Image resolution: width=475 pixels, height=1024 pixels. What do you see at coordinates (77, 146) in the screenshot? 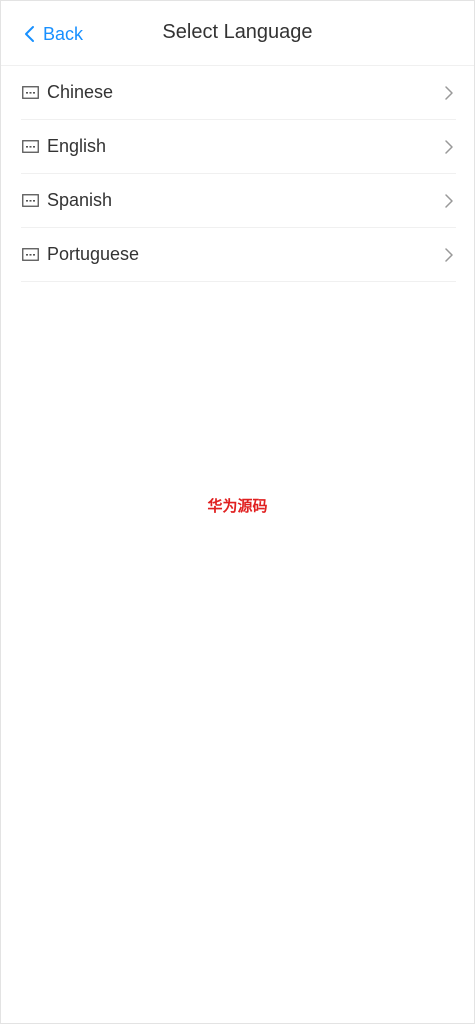
I see `language-label: English` at bounding box center [77, 146].